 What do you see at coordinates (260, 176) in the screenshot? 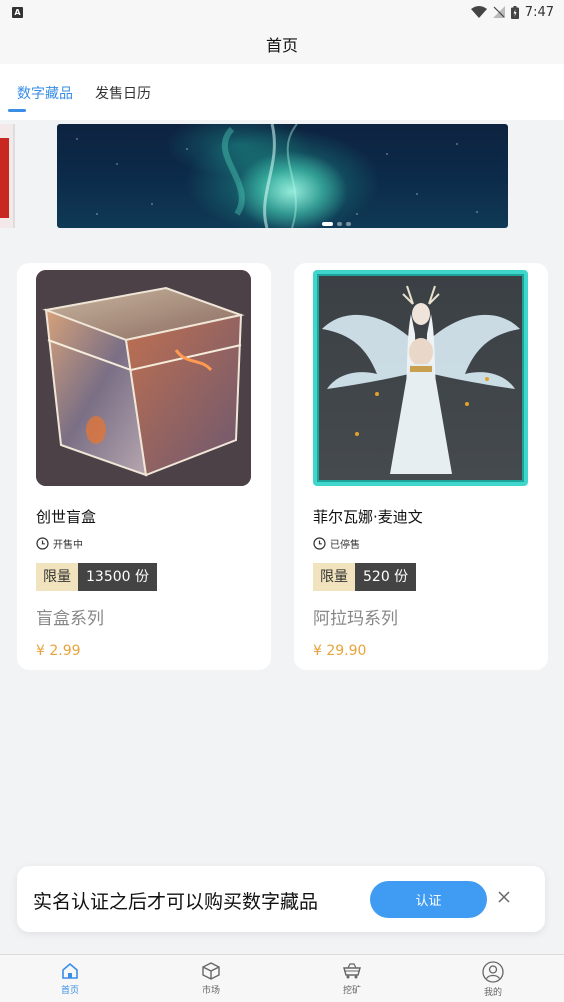
I see `aurora-art` at bounding box center [260, 176].